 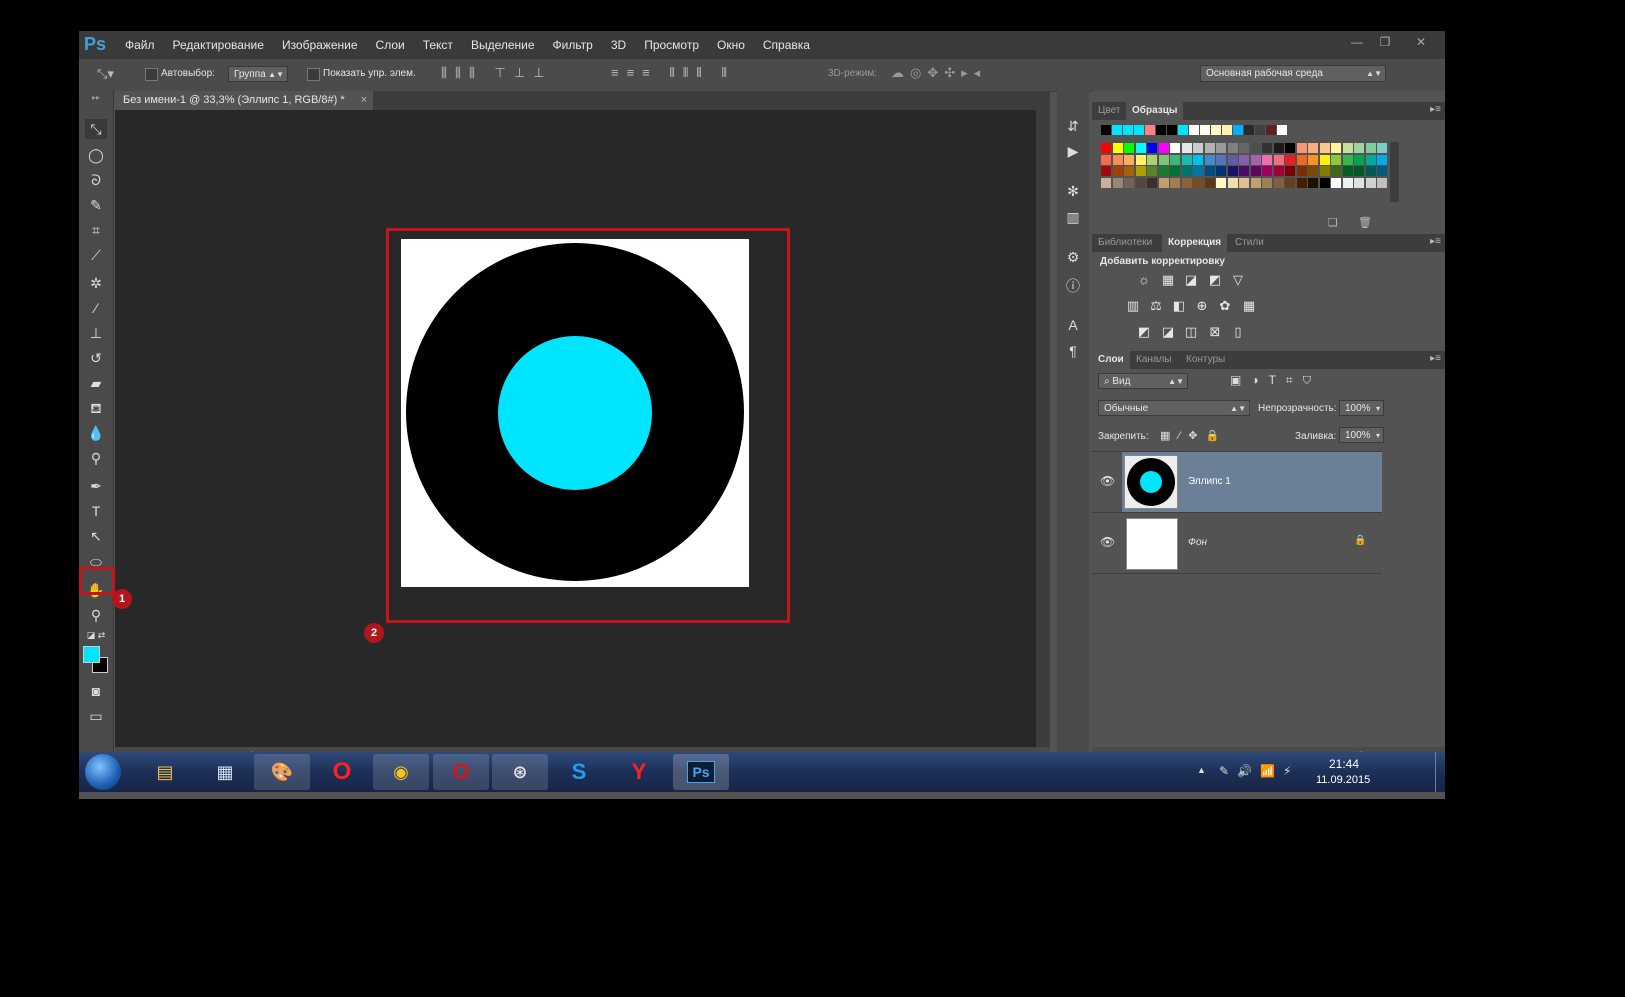 I want to click on menu-text: Текст, so click(x=438, y=45).